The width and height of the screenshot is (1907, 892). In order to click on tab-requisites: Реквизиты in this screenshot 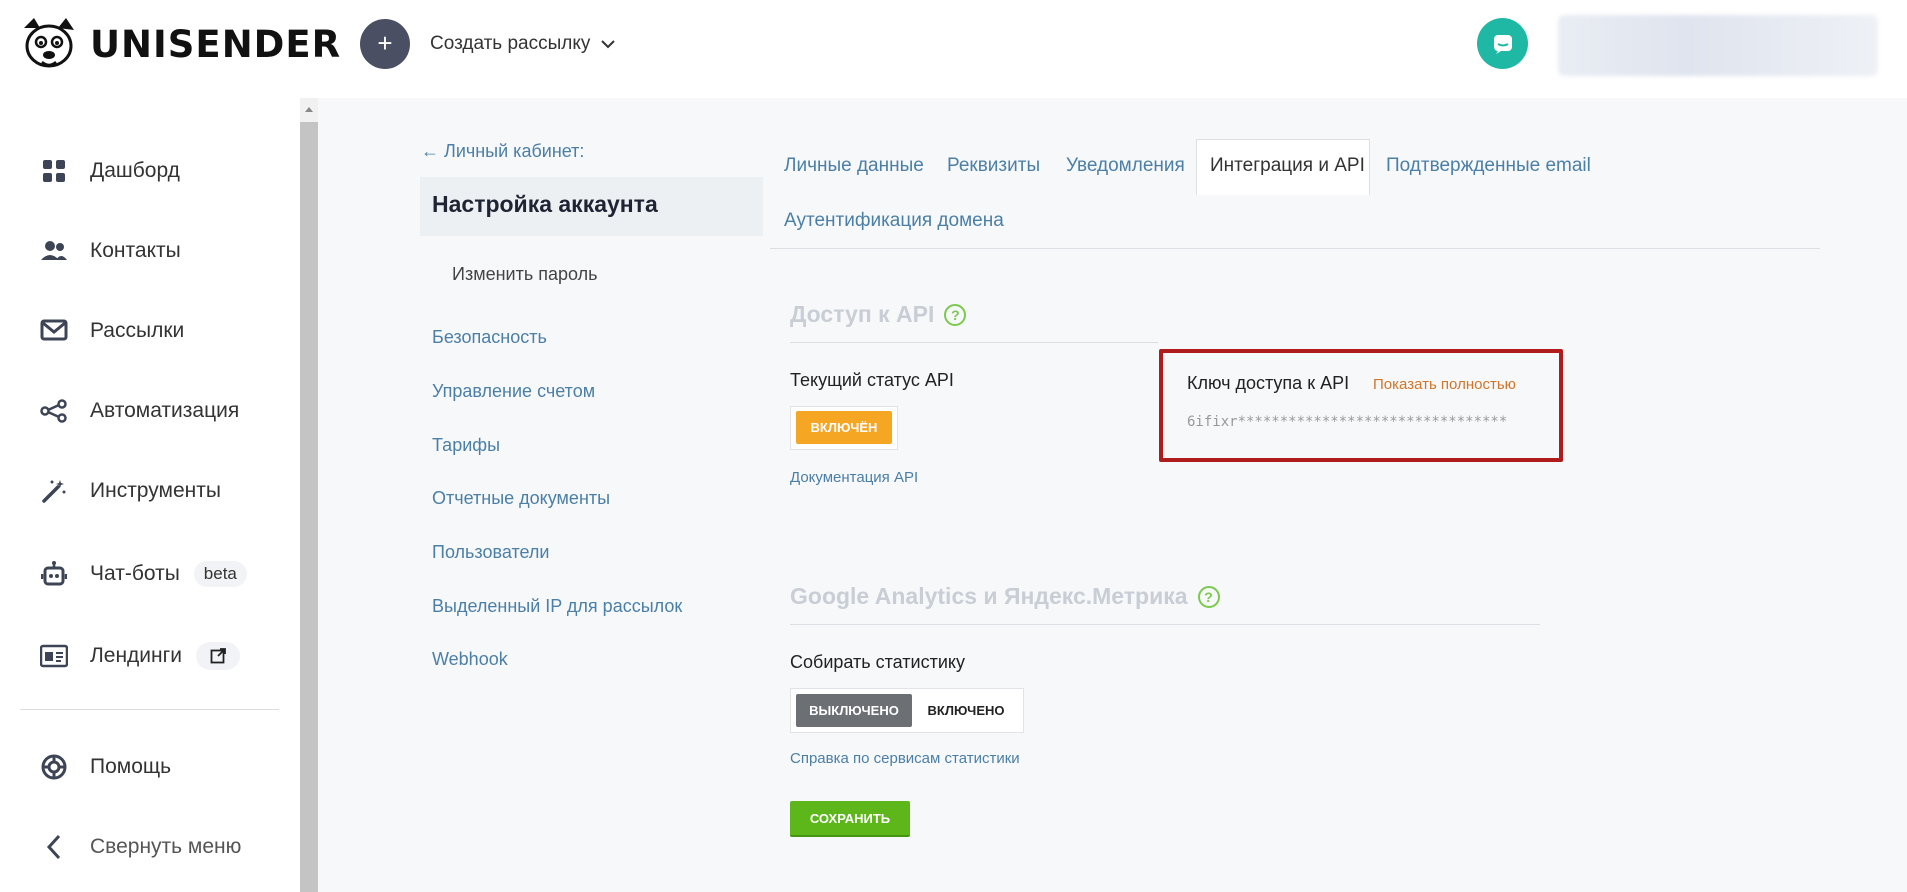, I will do `click(993, 166)`.